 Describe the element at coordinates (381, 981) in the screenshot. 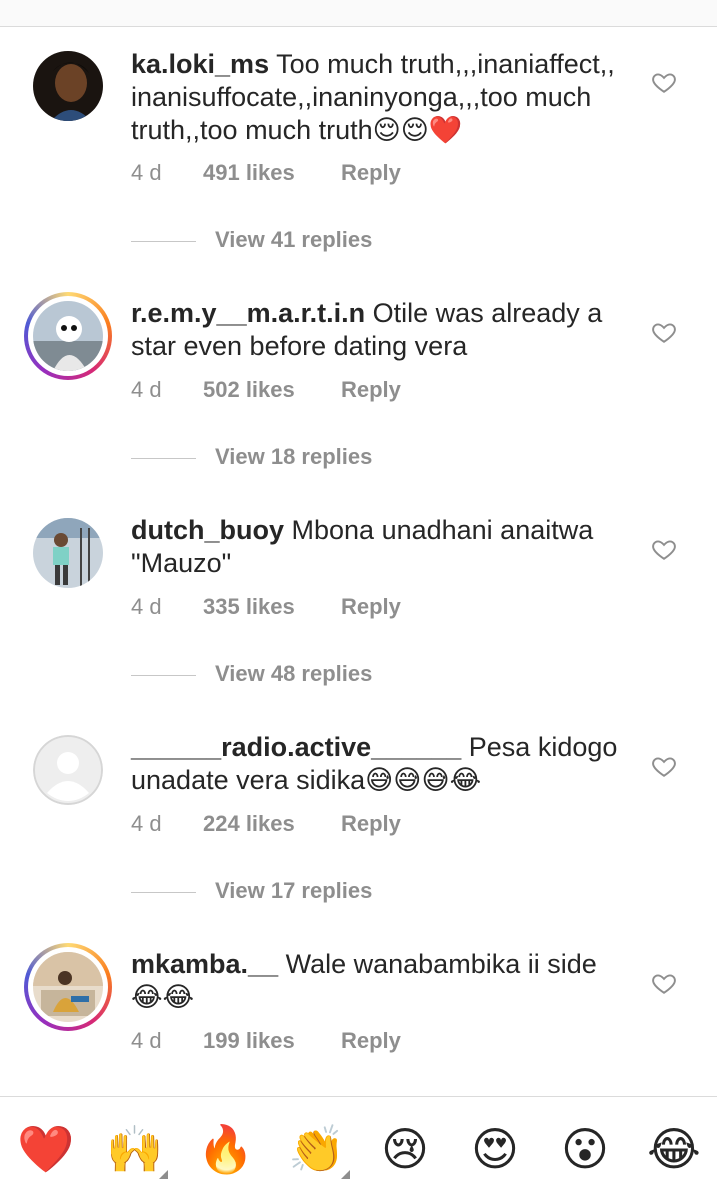

I see `comment-text: mkamba.__ Wale wanabambika ii side 😂😂` at that location.